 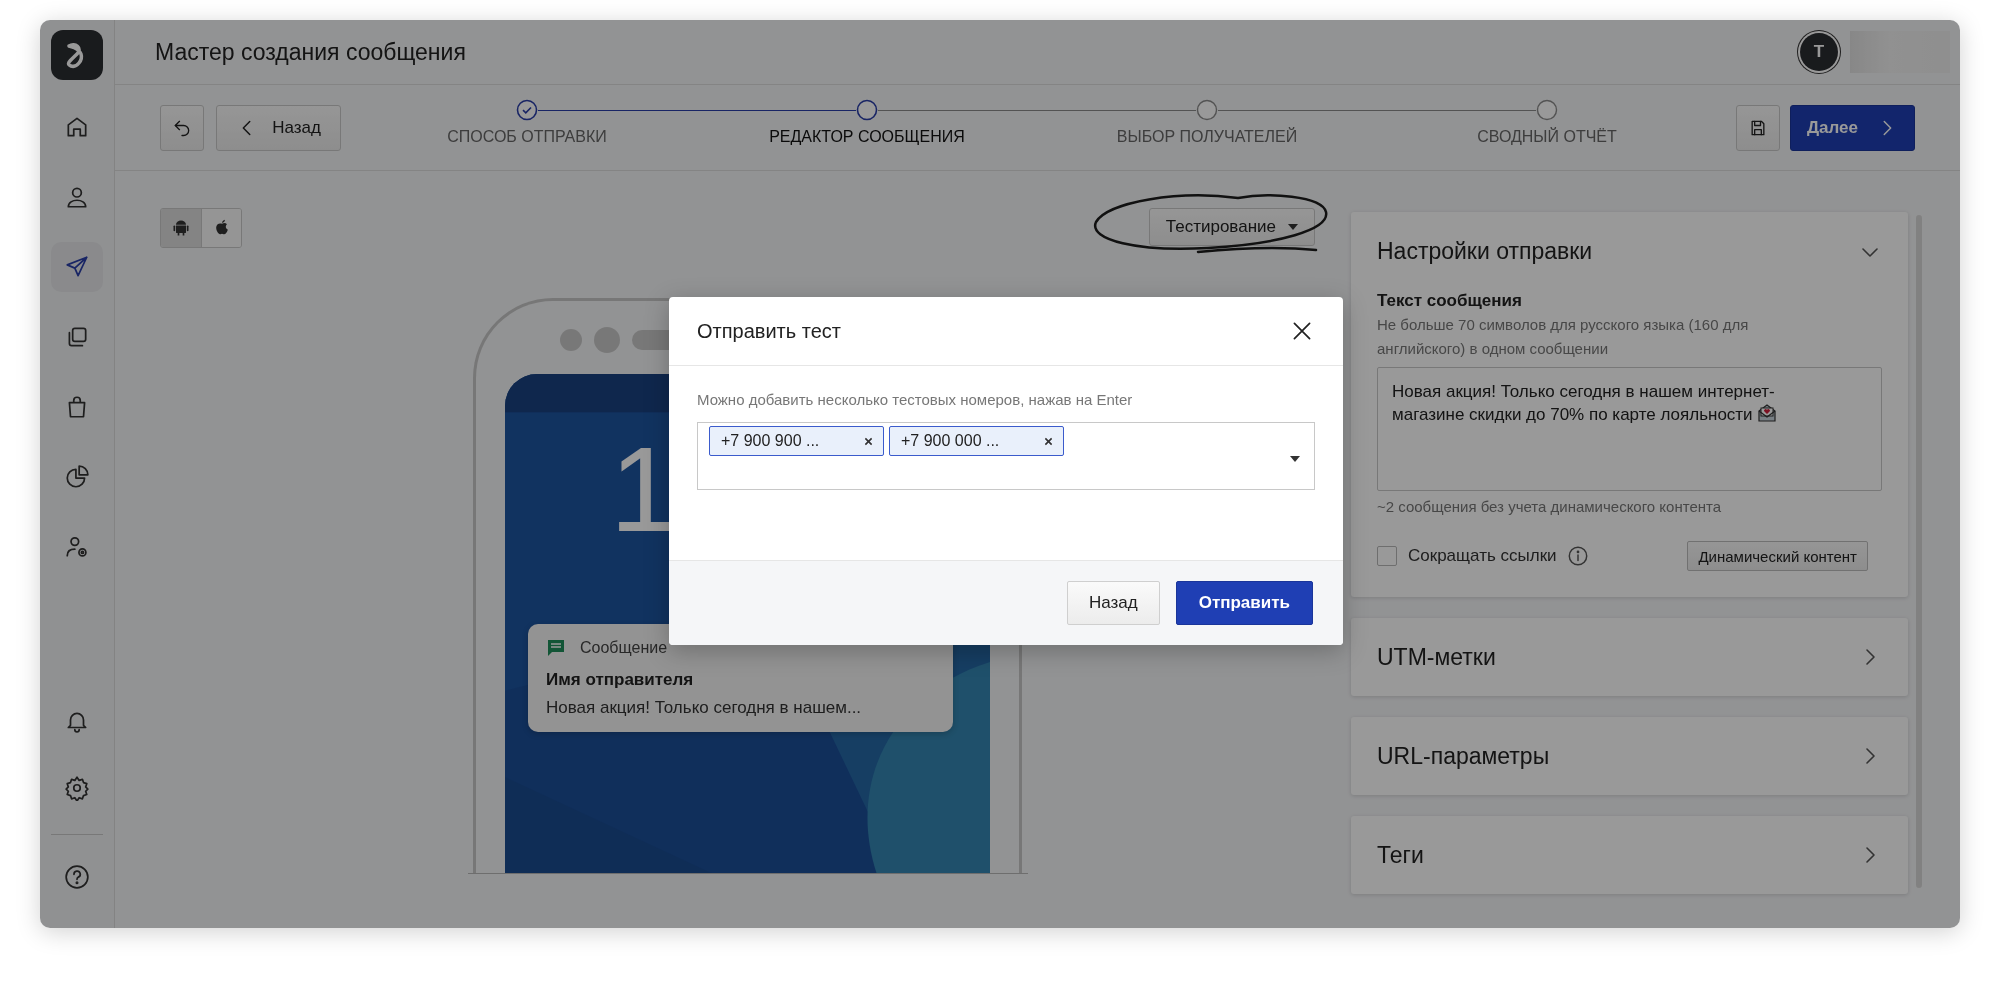 I want to click on help-icon, so click(x=77, y=877).